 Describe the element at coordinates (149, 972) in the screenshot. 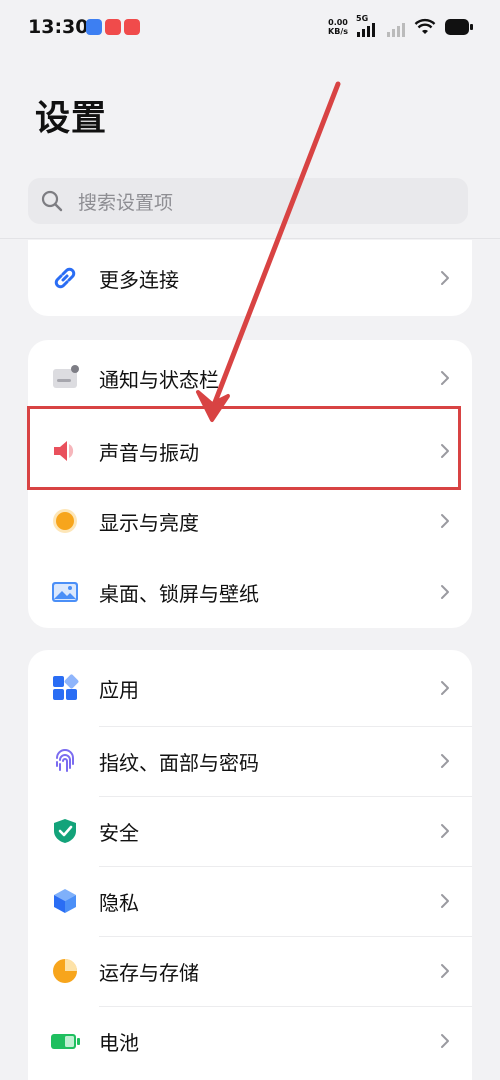

I see `settings-item-label: 运存与存储` at that location.